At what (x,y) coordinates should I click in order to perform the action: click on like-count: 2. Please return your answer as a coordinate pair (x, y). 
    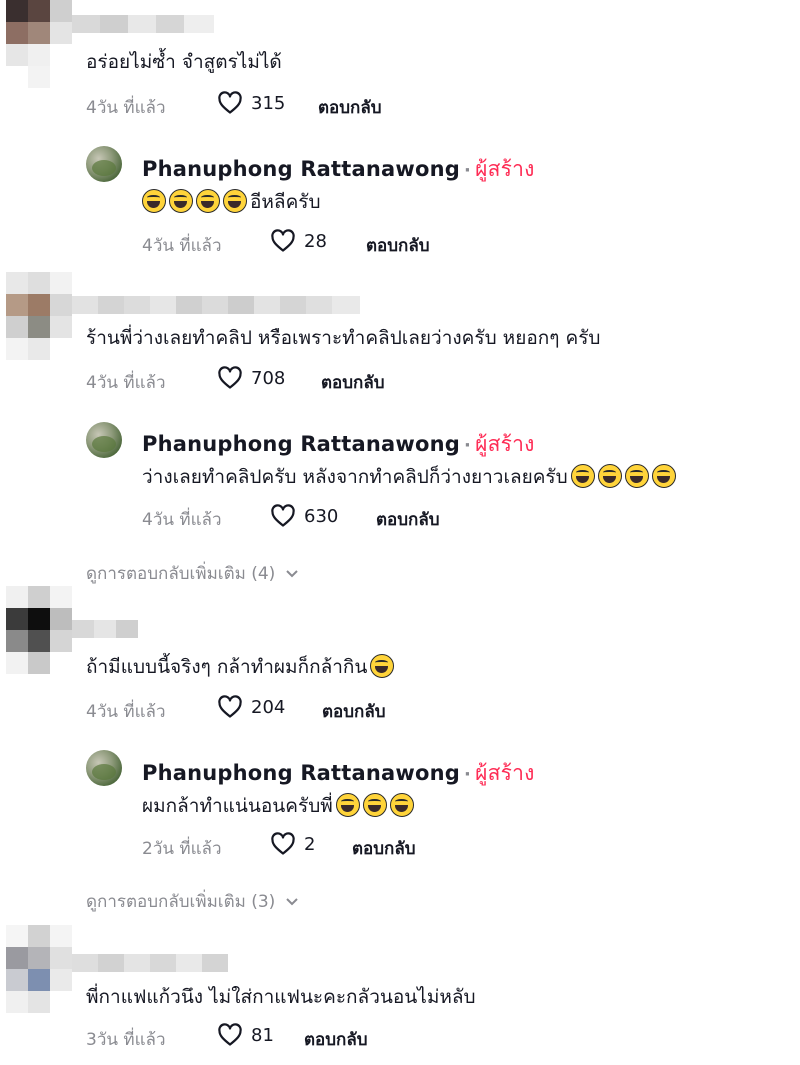
    Looking at the image, I should click on (310, 844).